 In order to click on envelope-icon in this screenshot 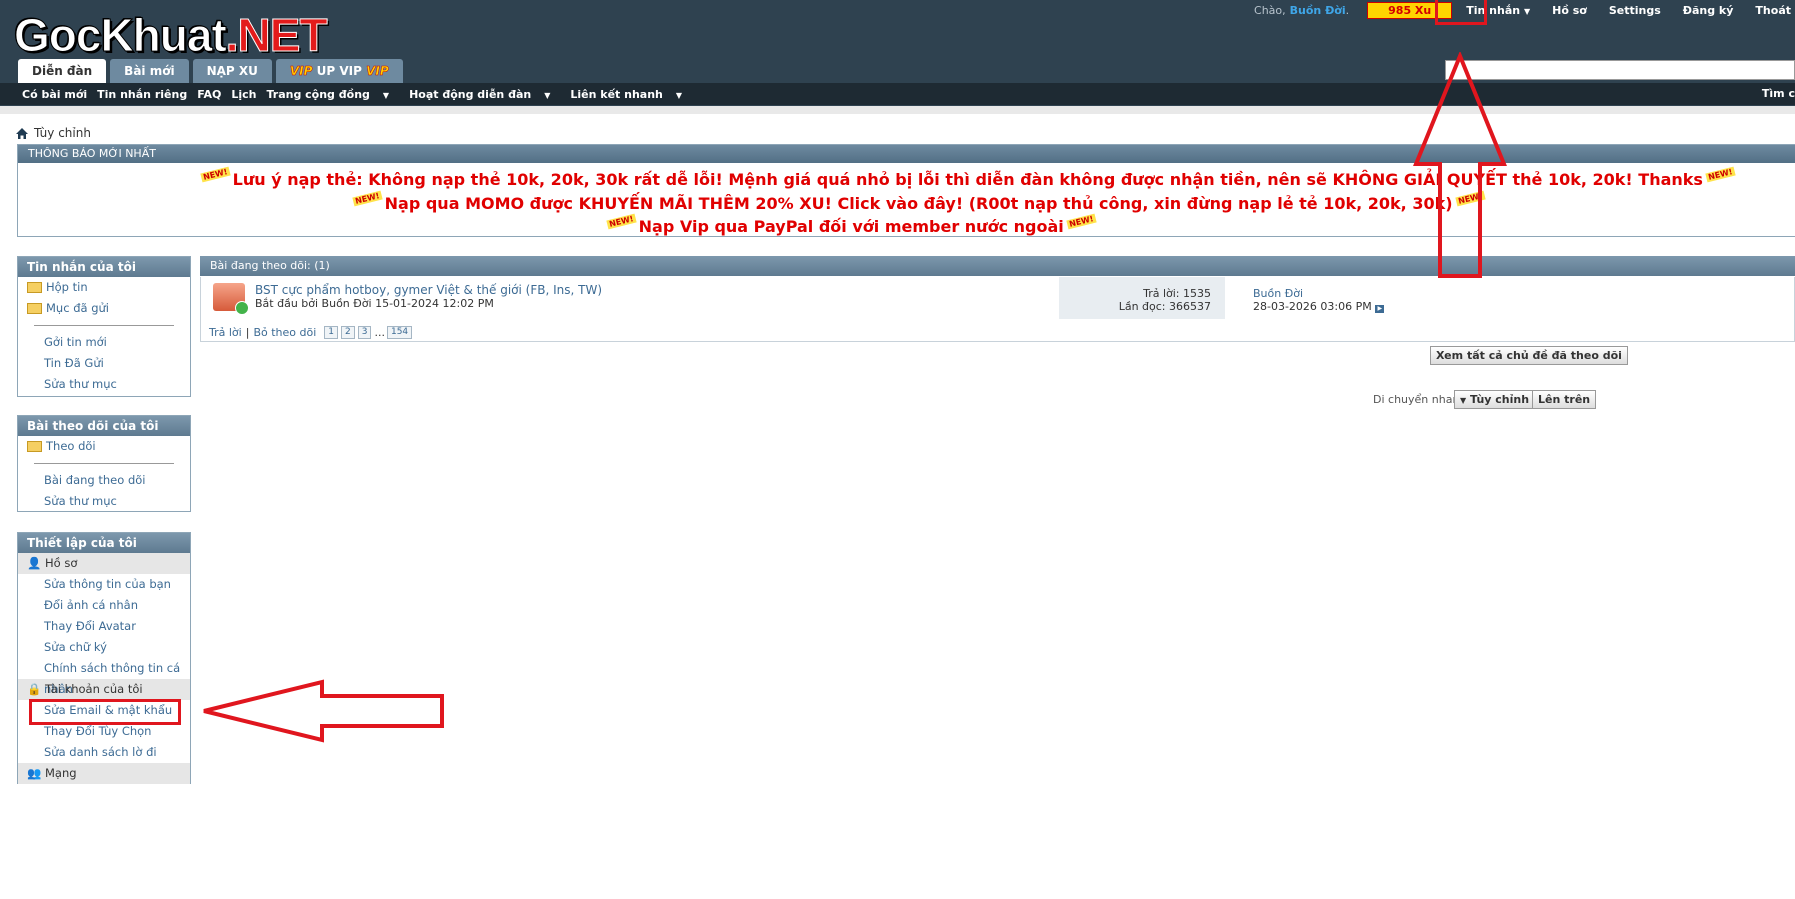, I will do `click(231, 299)`.